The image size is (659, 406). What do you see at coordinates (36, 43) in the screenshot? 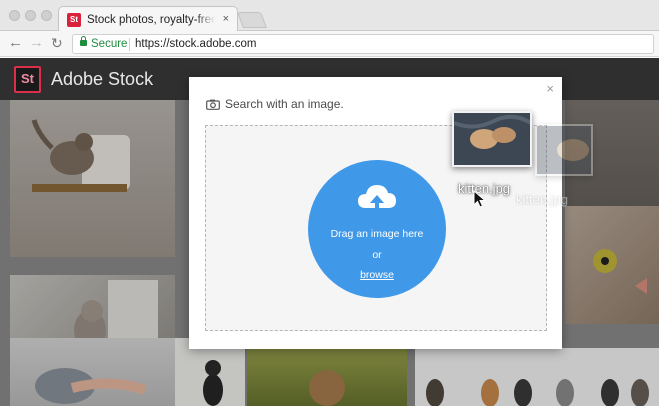
I see `forward-arrow-icon: →` at bounding box center [36, 43].